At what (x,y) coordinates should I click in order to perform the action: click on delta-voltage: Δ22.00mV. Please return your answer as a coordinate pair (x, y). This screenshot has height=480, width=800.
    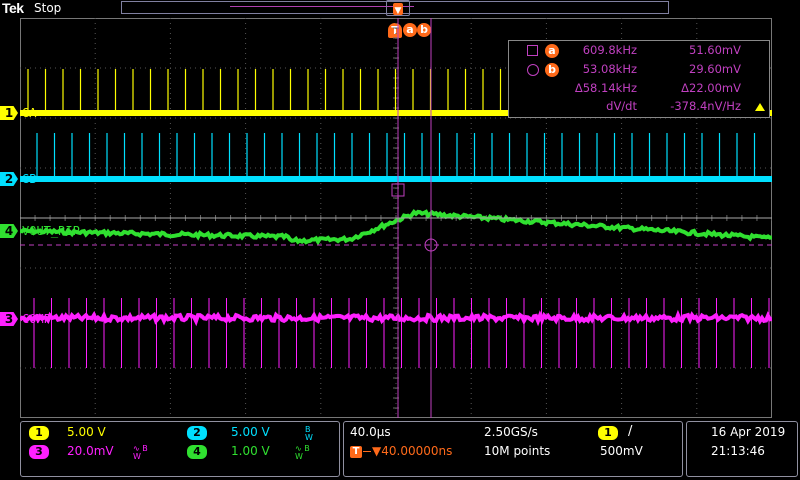
    Looking at the image, I should click on (711, 88).